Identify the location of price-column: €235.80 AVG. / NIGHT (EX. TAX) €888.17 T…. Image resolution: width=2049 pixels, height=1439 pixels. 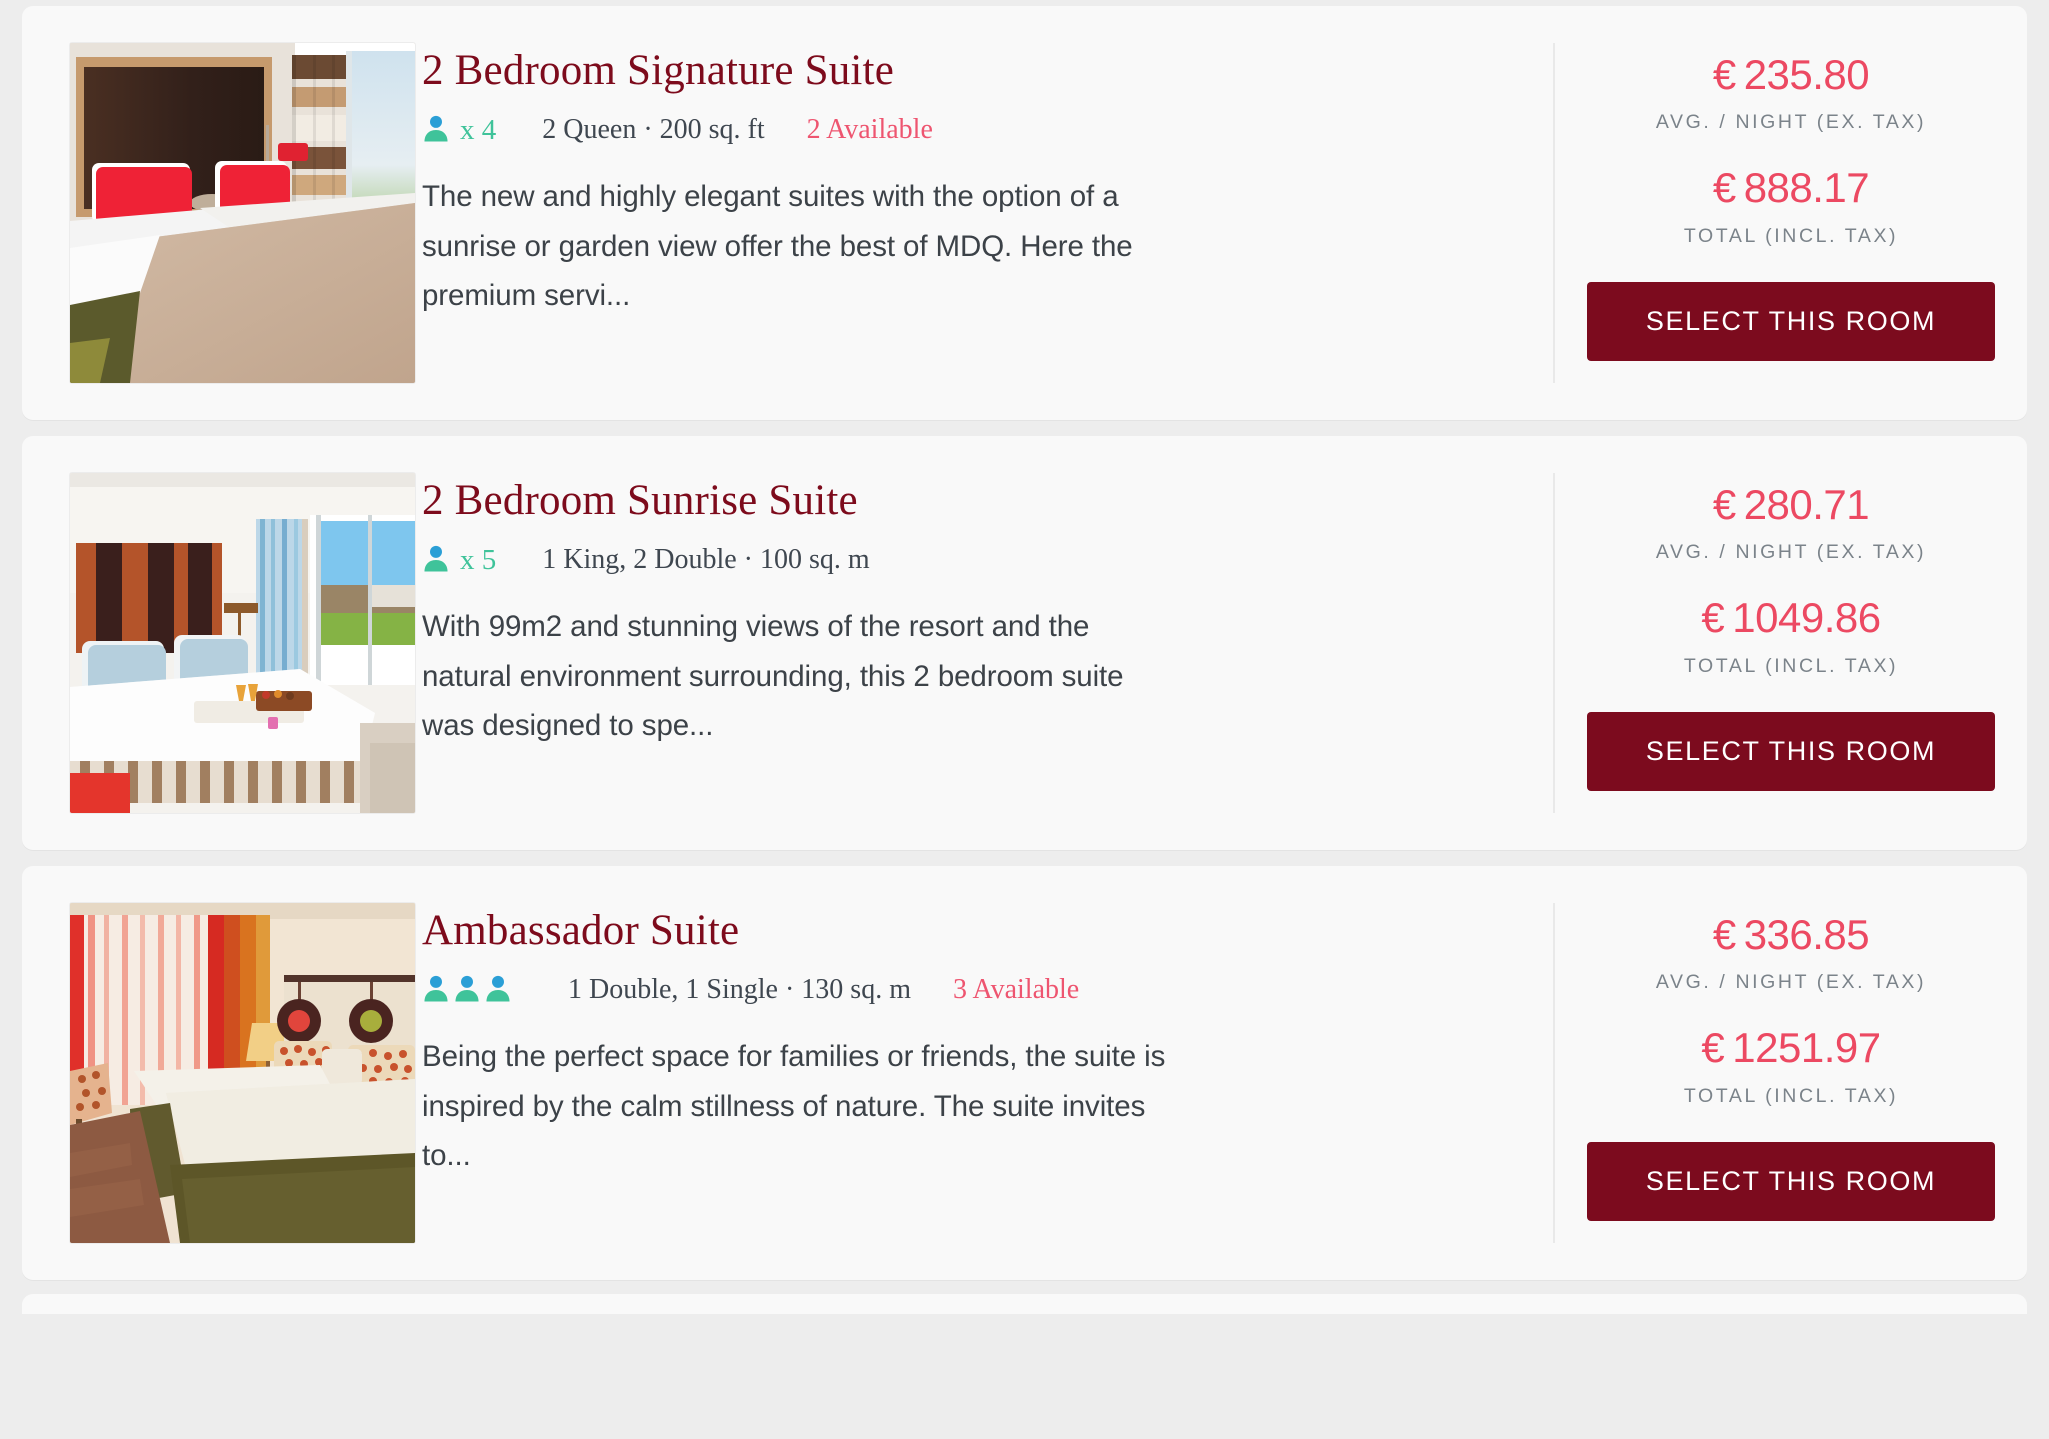
(1790, 213).